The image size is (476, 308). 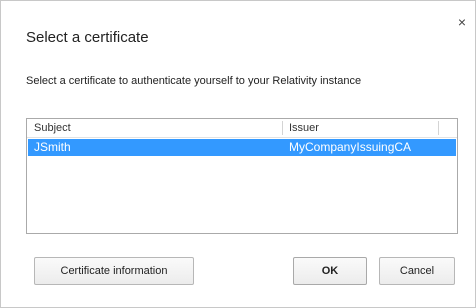 What do you see at coordinates (87, 37) in the screenshot?
I see `dialog-title: Select a certificate` at bounding box center [87, 37].